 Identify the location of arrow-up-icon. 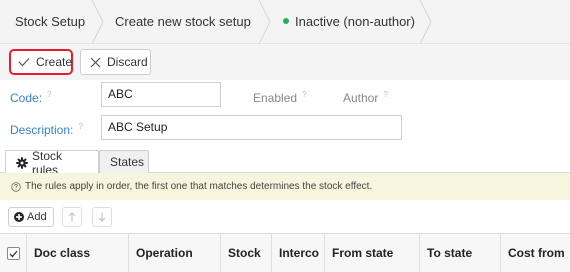
(72, 217).